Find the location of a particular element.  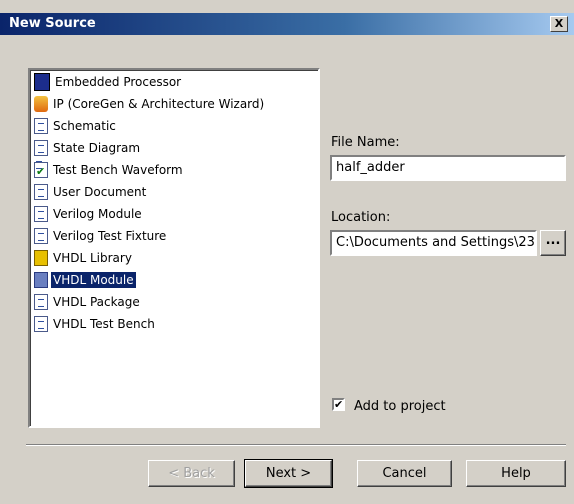

vhdl-module-icon is located at coordinates (41, 279).